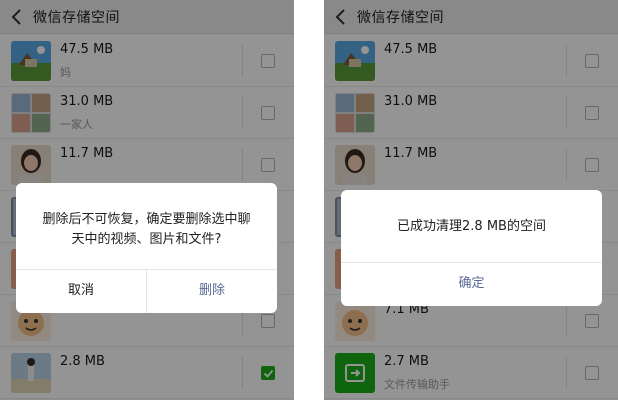  I want to click on ok-button: 确定, so click(471, 284).